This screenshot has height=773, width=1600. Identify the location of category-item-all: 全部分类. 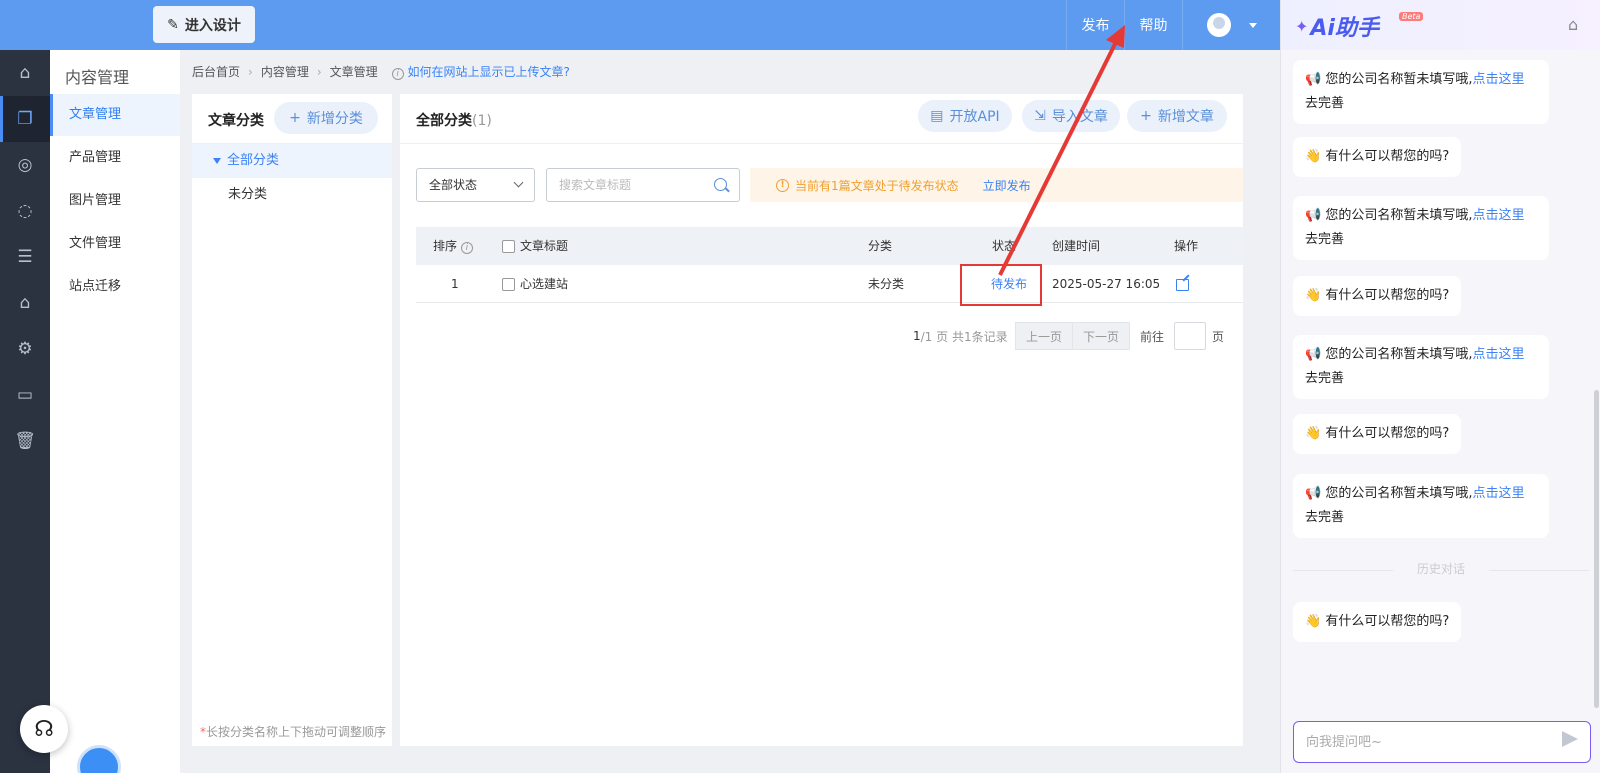
(292, 161).